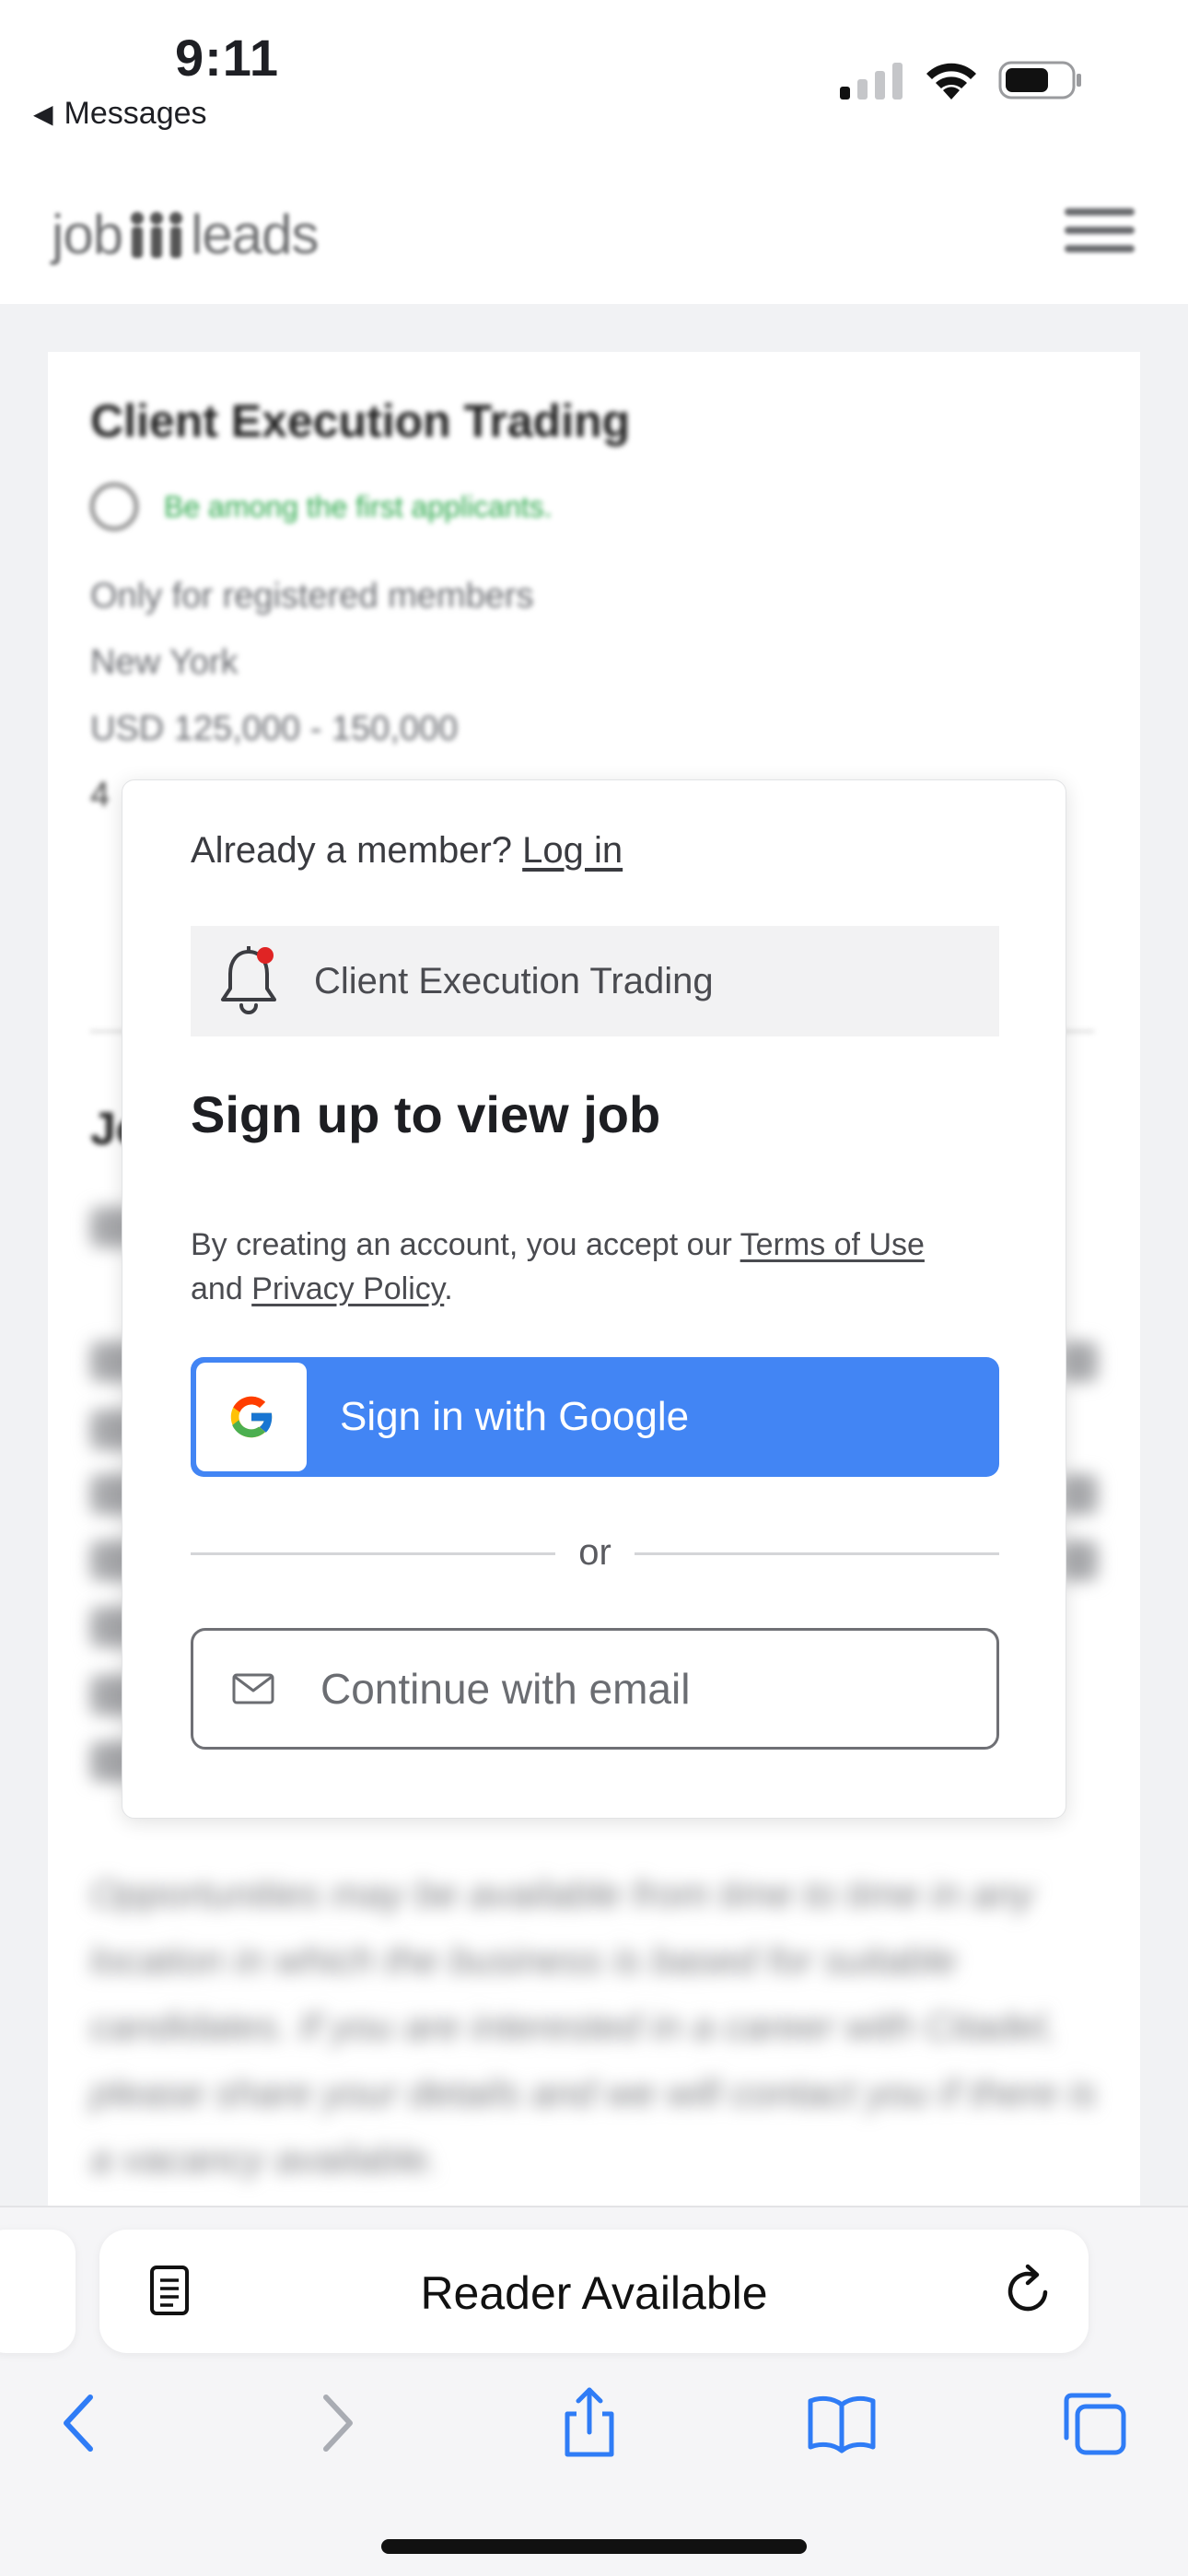 The height and width of the screenshot is (2576, 1188). Describe the element at coordinates (217, 1288) in the screenshot. I see `terms-and: and` at that location.